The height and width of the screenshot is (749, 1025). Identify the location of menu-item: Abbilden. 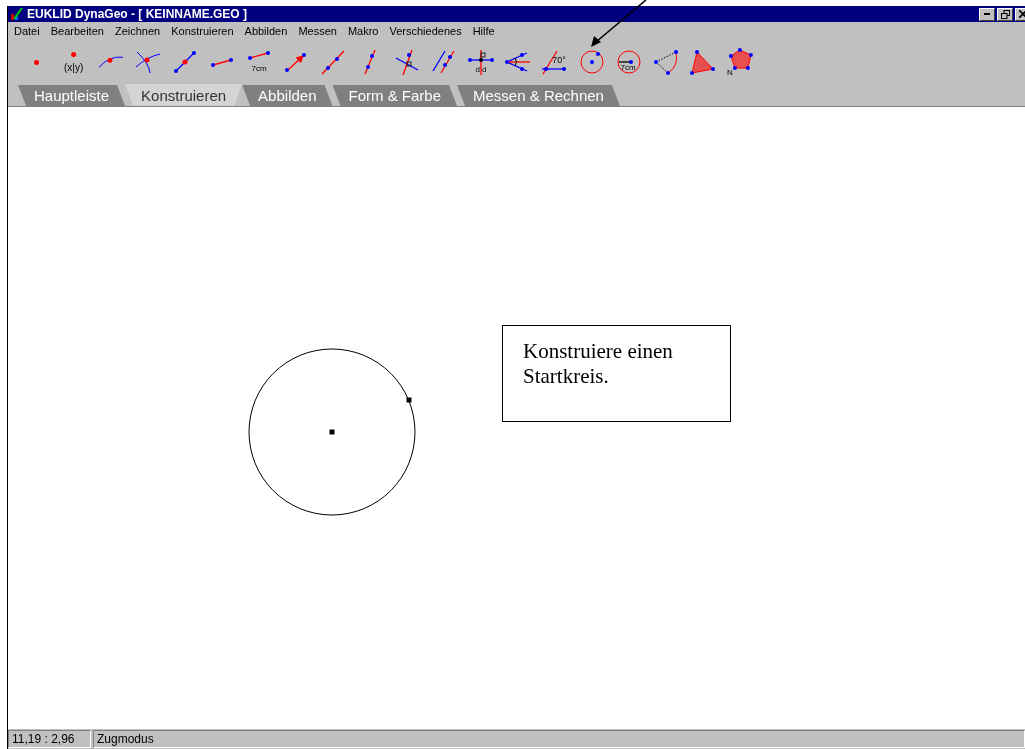
(265, 31).